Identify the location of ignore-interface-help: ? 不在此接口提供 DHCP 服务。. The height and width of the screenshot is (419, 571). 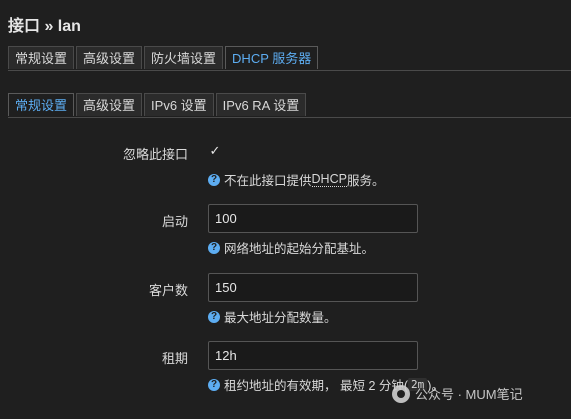
(296, 179).